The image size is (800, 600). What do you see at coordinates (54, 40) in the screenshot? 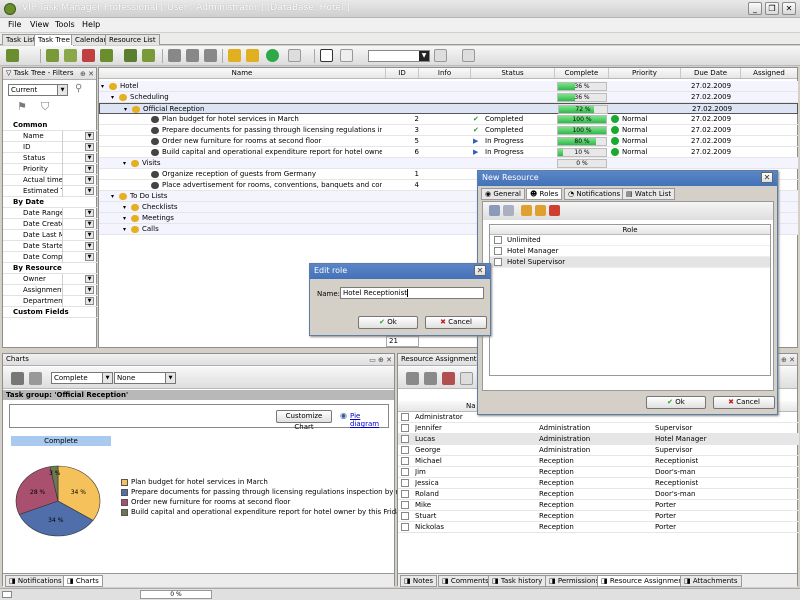
I see `tab-task-tree: Task Tree` at bounding box center [54, 40].